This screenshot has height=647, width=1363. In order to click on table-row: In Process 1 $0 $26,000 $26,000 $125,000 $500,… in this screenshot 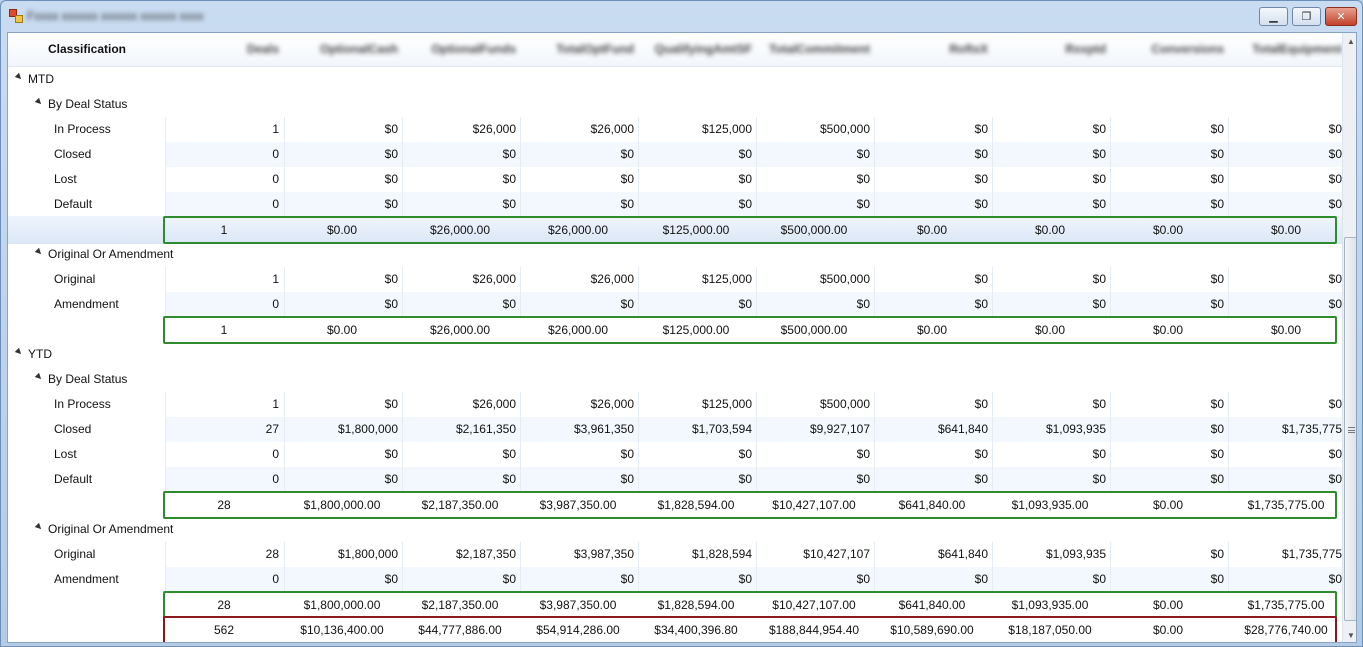, I will do `click(675, 129)`.